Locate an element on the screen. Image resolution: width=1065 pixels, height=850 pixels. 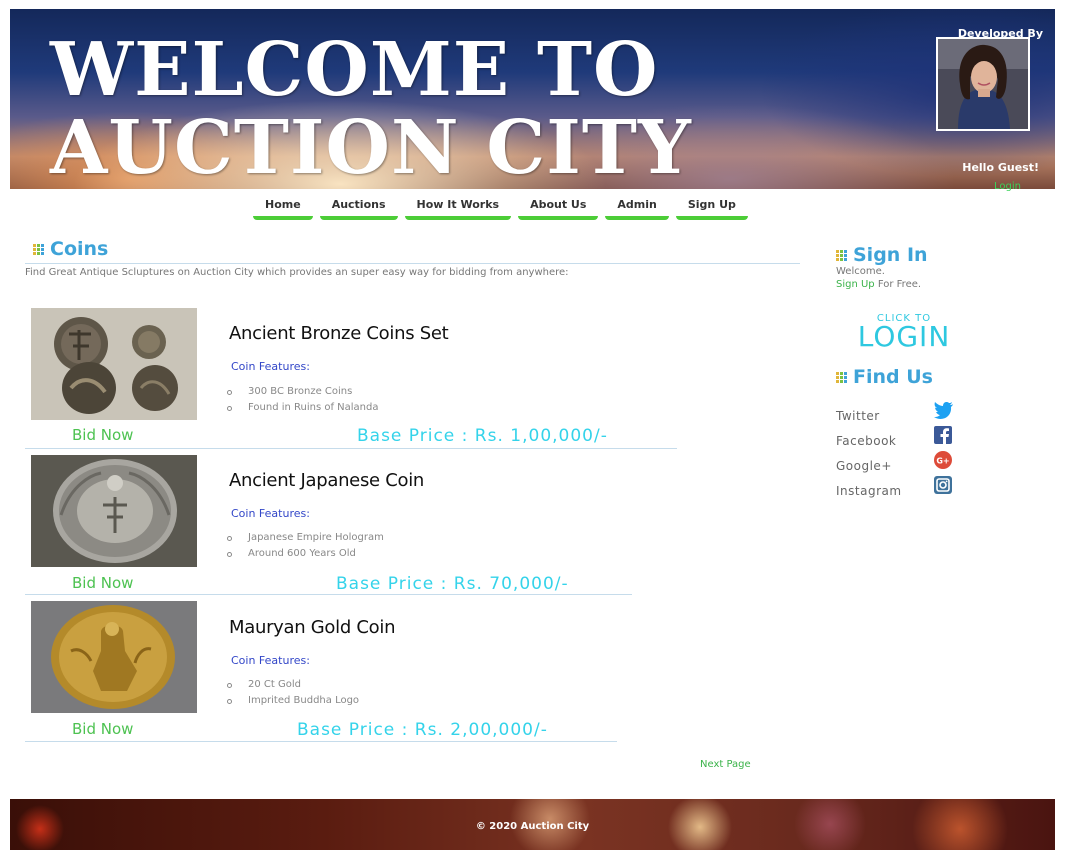
sidebar-signup-link: Sign Up is located at coordinates (855, 284).